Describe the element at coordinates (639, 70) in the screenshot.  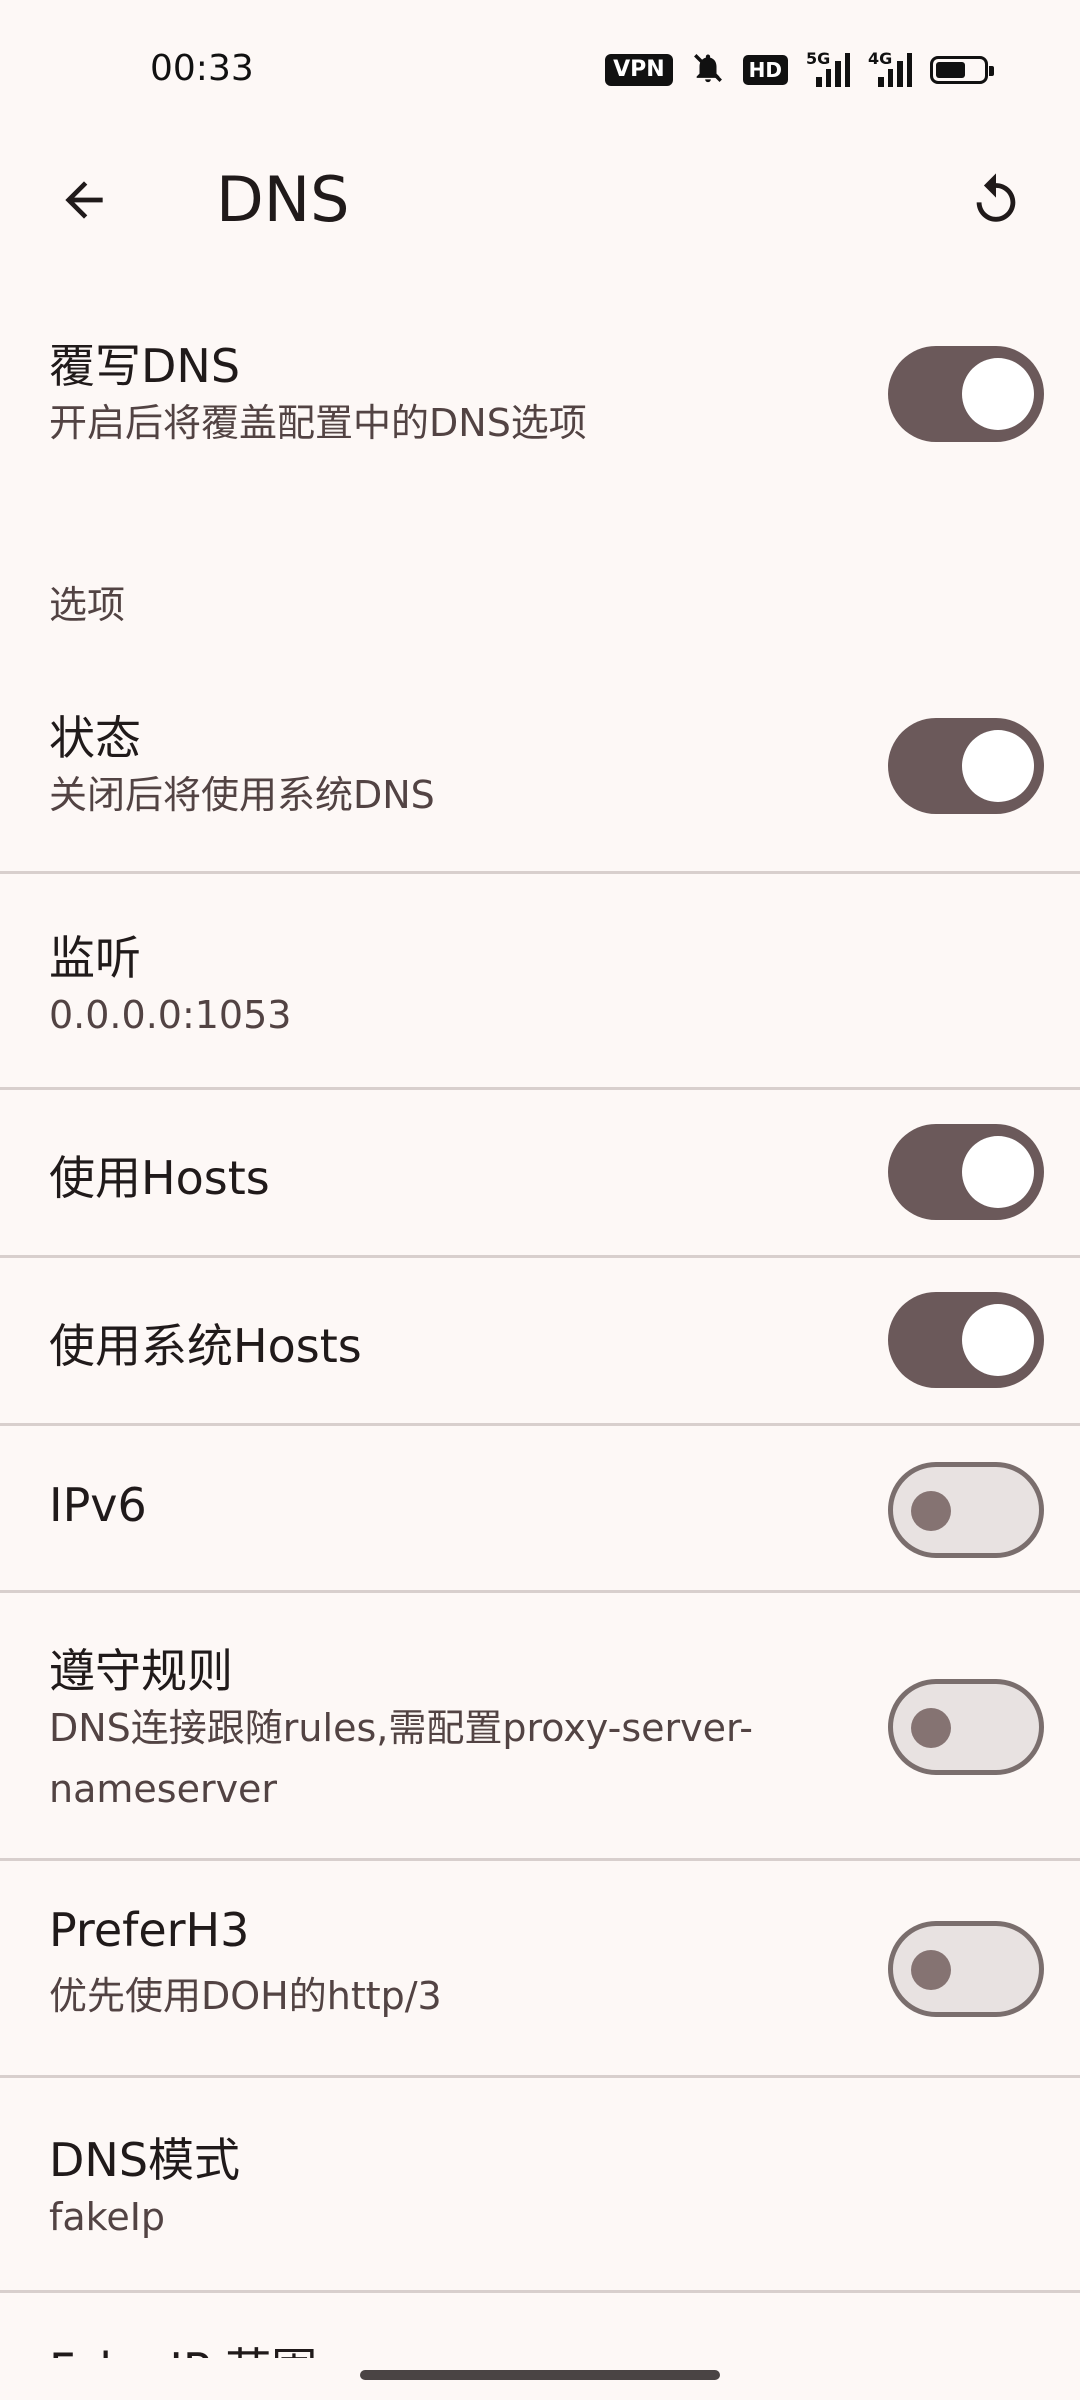
I see `vpn-icon: VPN` at that location.